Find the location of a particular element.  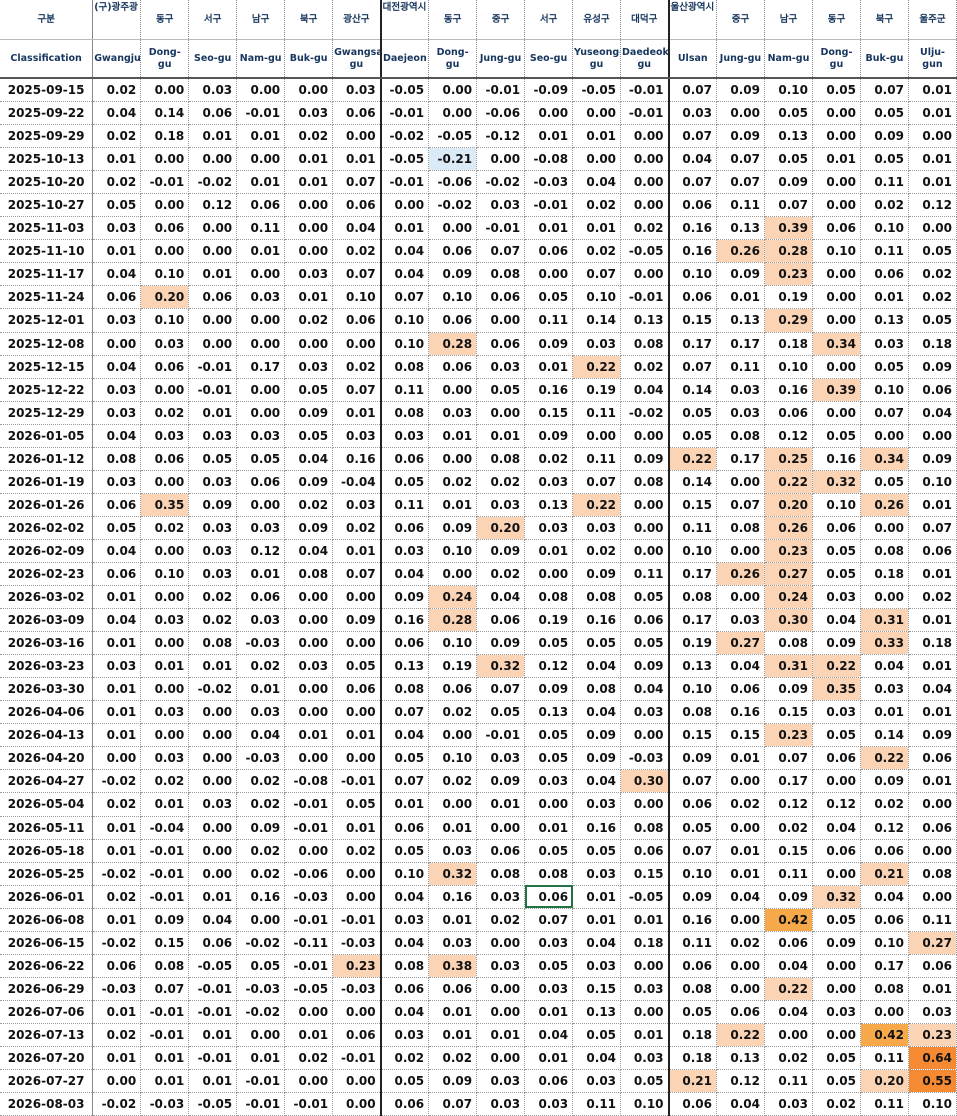

header-col-en: Ulju-gun is located at coordinates (932, 59).